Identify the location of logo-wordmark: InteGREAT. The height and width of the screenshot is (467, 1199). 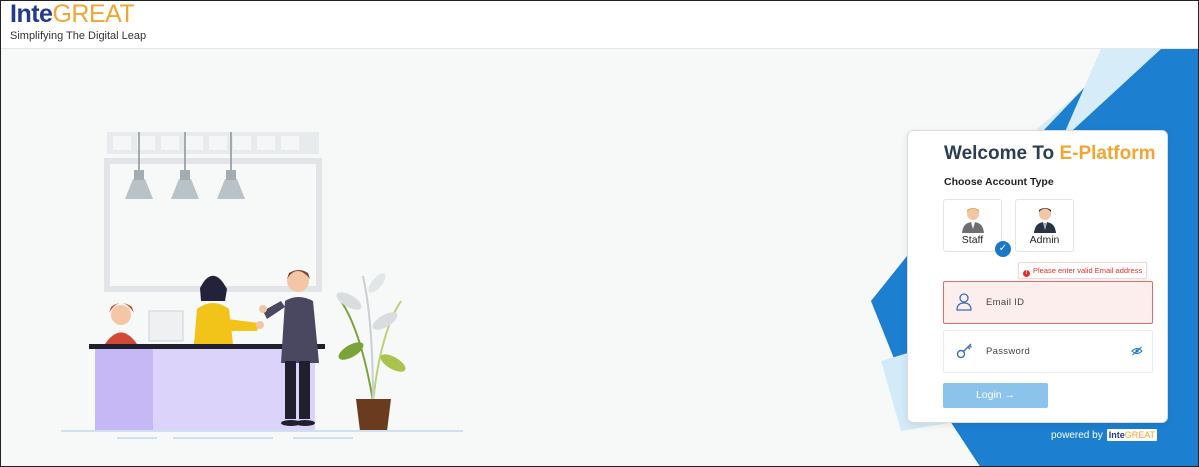
(78, 14).